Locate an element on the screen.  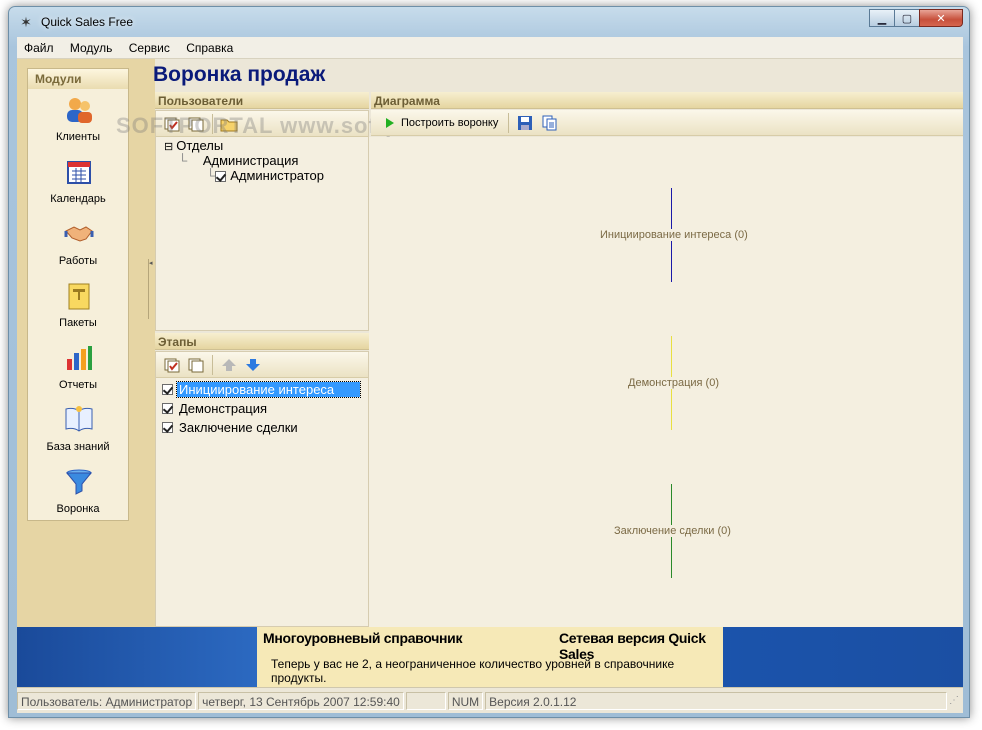
users-tree: ⊟ Отделы └ Администрация └ Администратор is located at coordinates (244, 160).